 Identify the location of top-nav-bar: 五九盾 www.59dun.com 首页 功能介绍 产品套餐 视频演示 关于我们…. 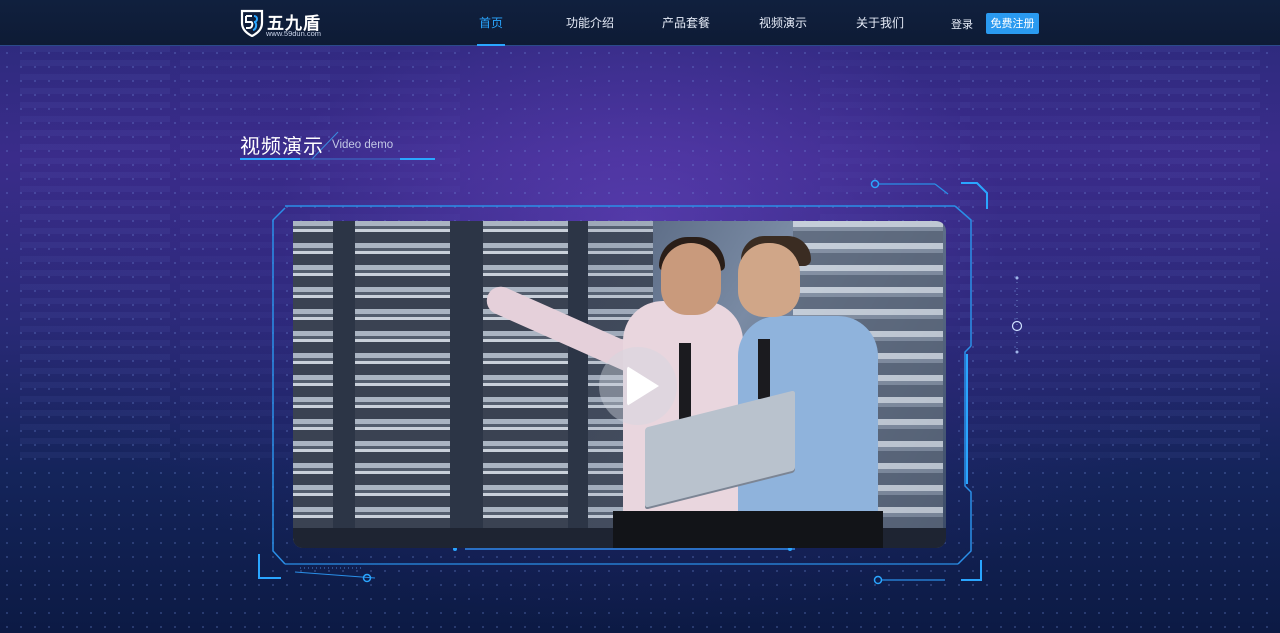
(640, 23).